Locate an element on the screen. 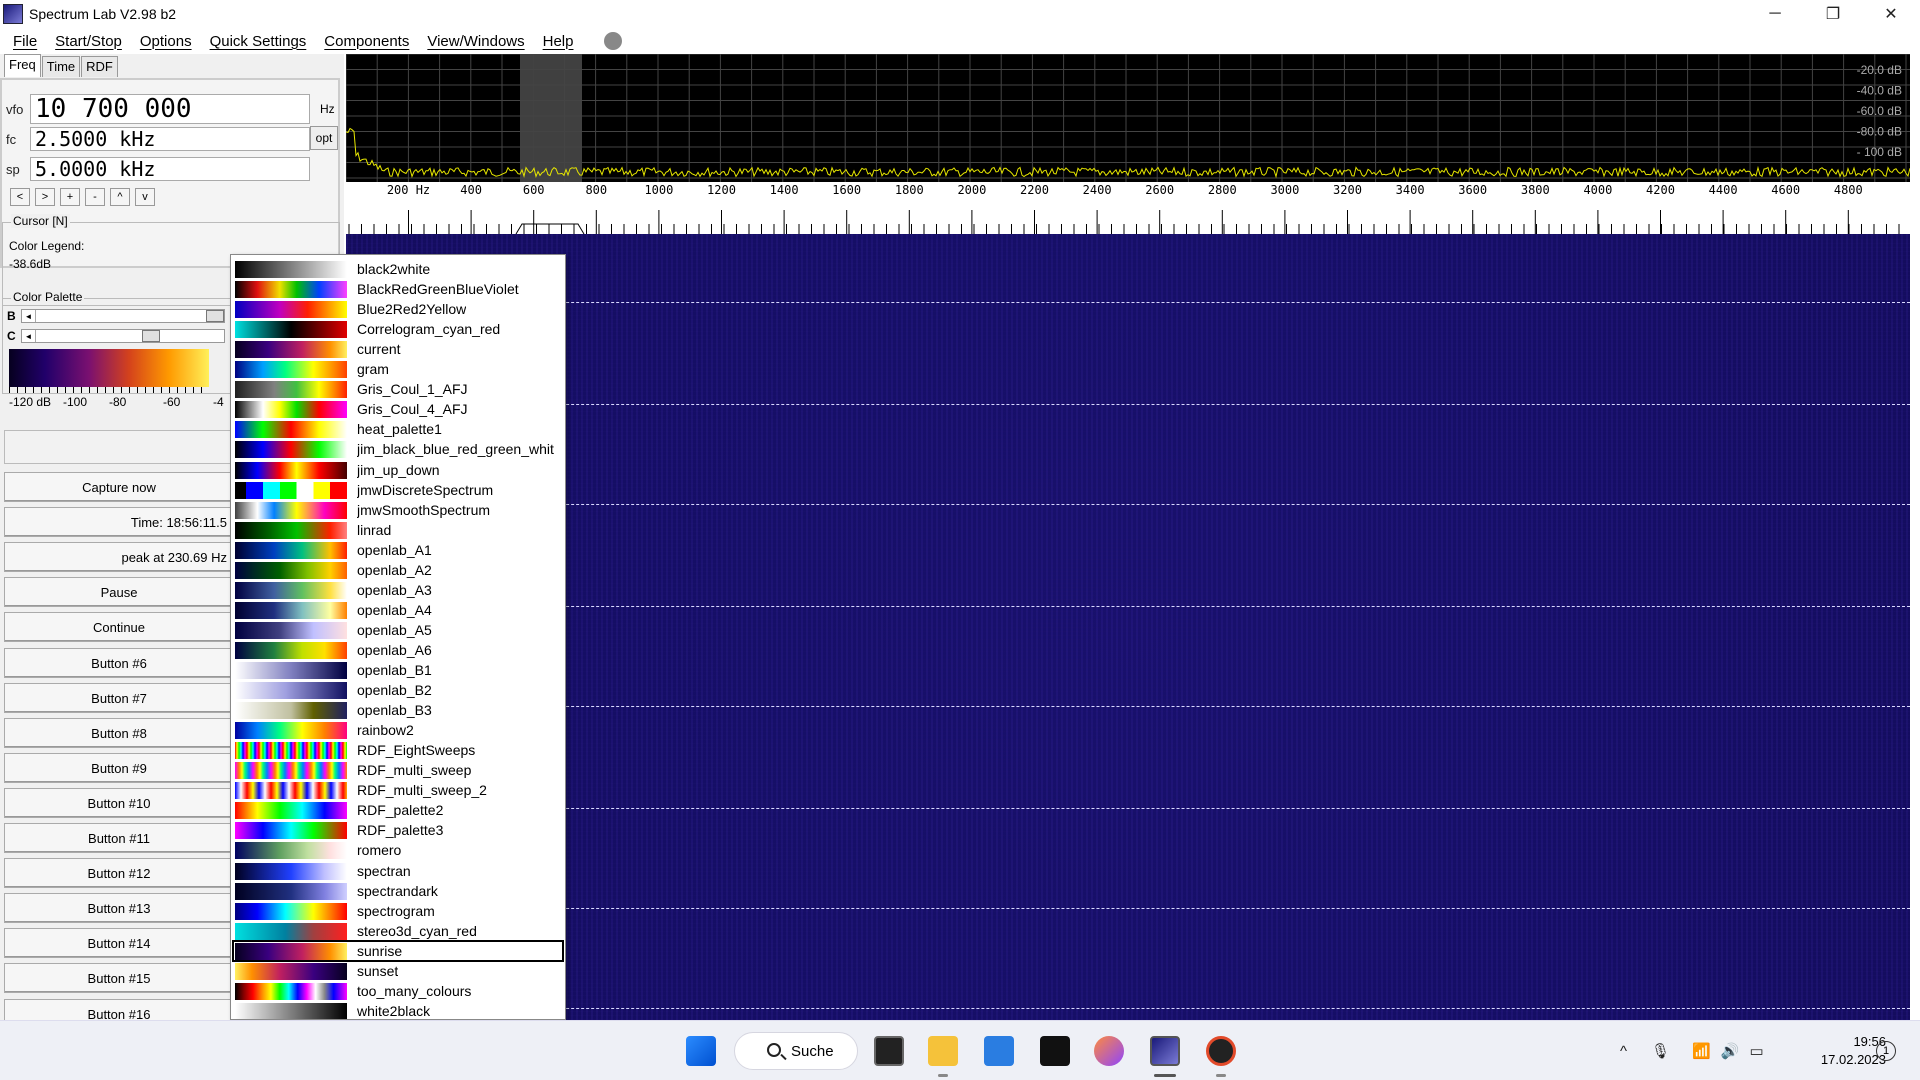  palette-option: spectran is located at coordinates (398, 871).